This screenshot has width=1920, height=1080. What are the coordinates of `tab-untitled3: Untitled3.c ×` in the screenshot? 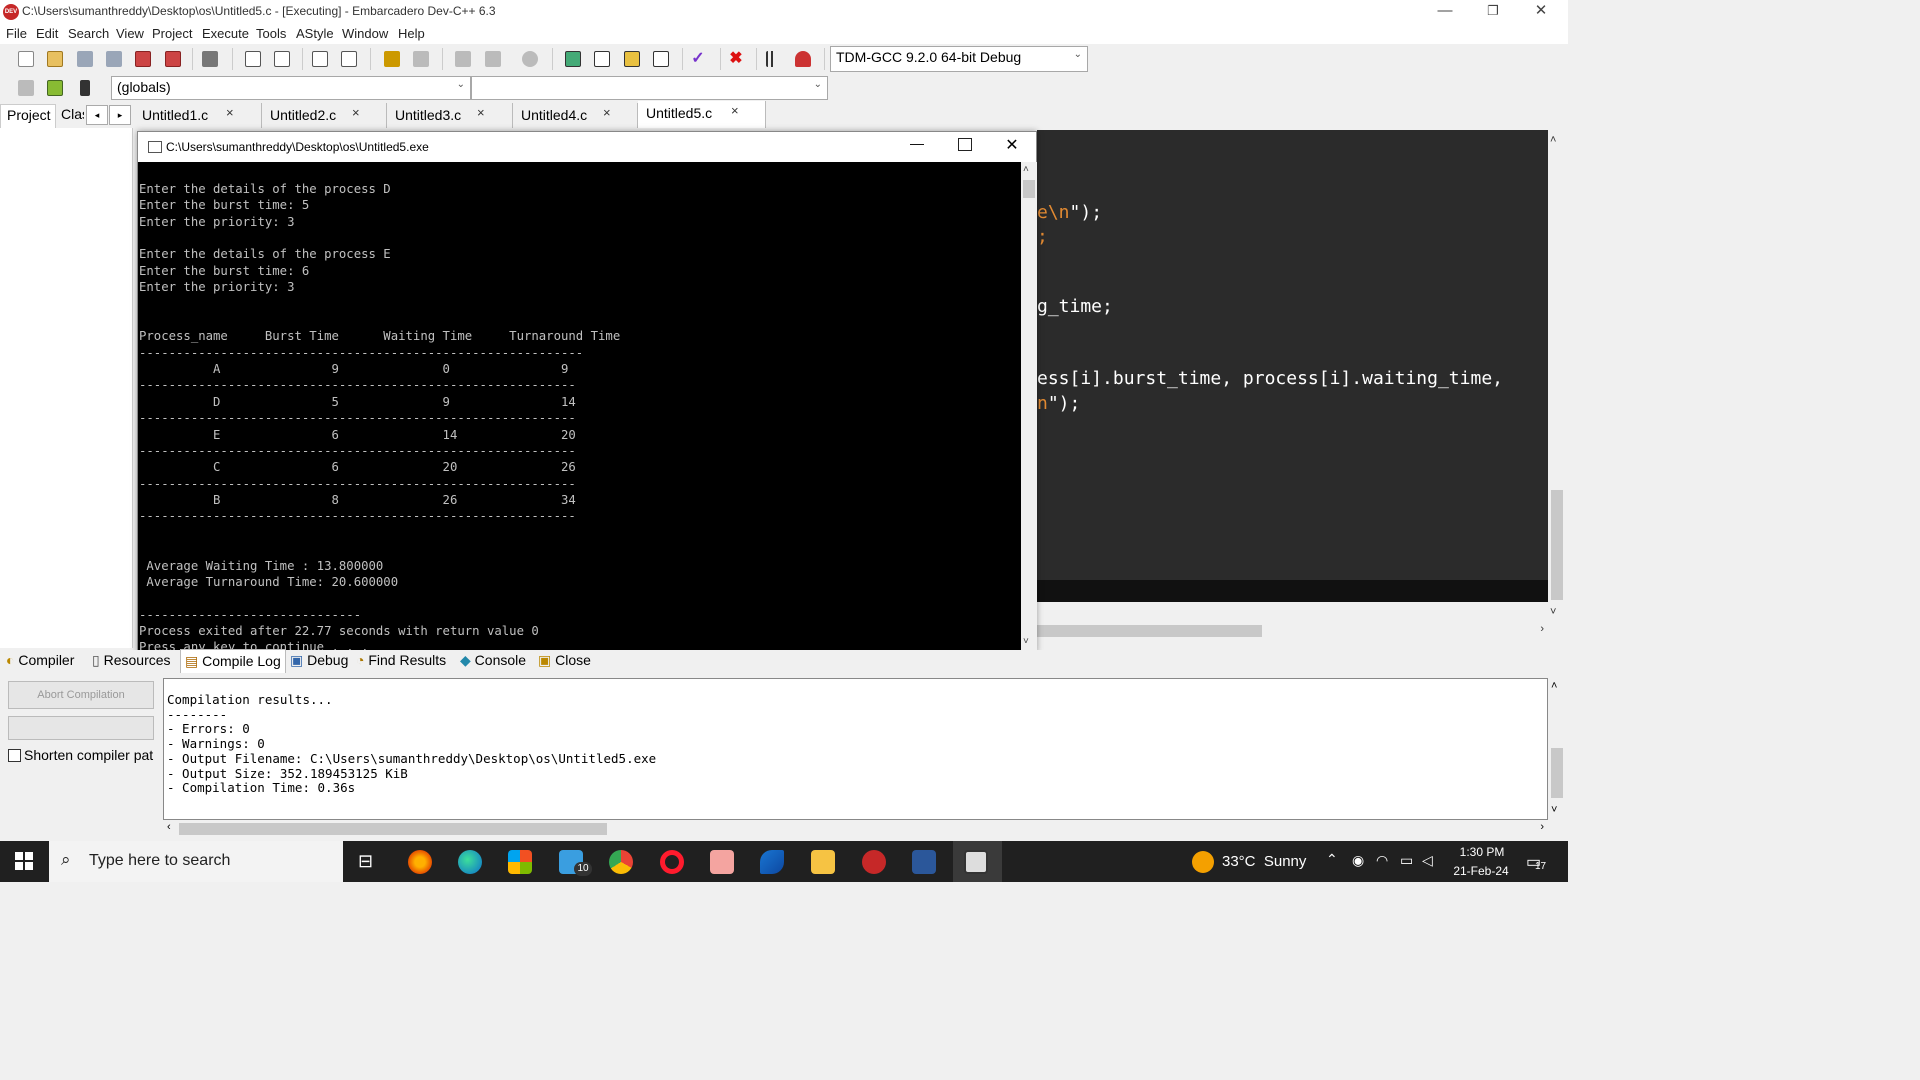 It's located at (450, 115).